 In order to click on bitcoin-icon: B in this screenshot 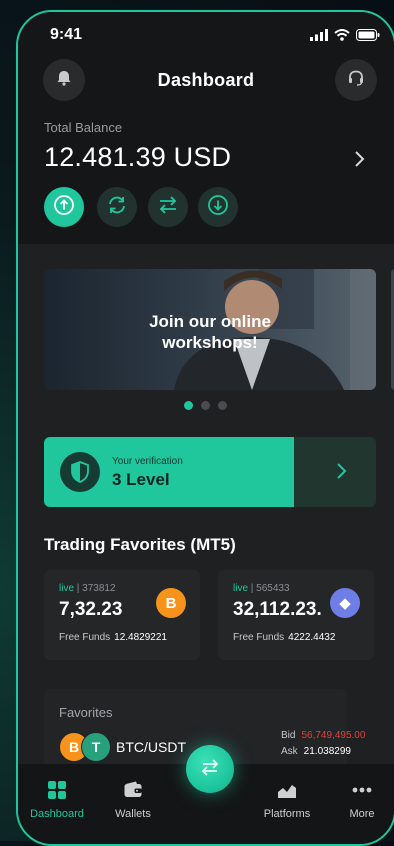, I will do `click(171, 603)`.